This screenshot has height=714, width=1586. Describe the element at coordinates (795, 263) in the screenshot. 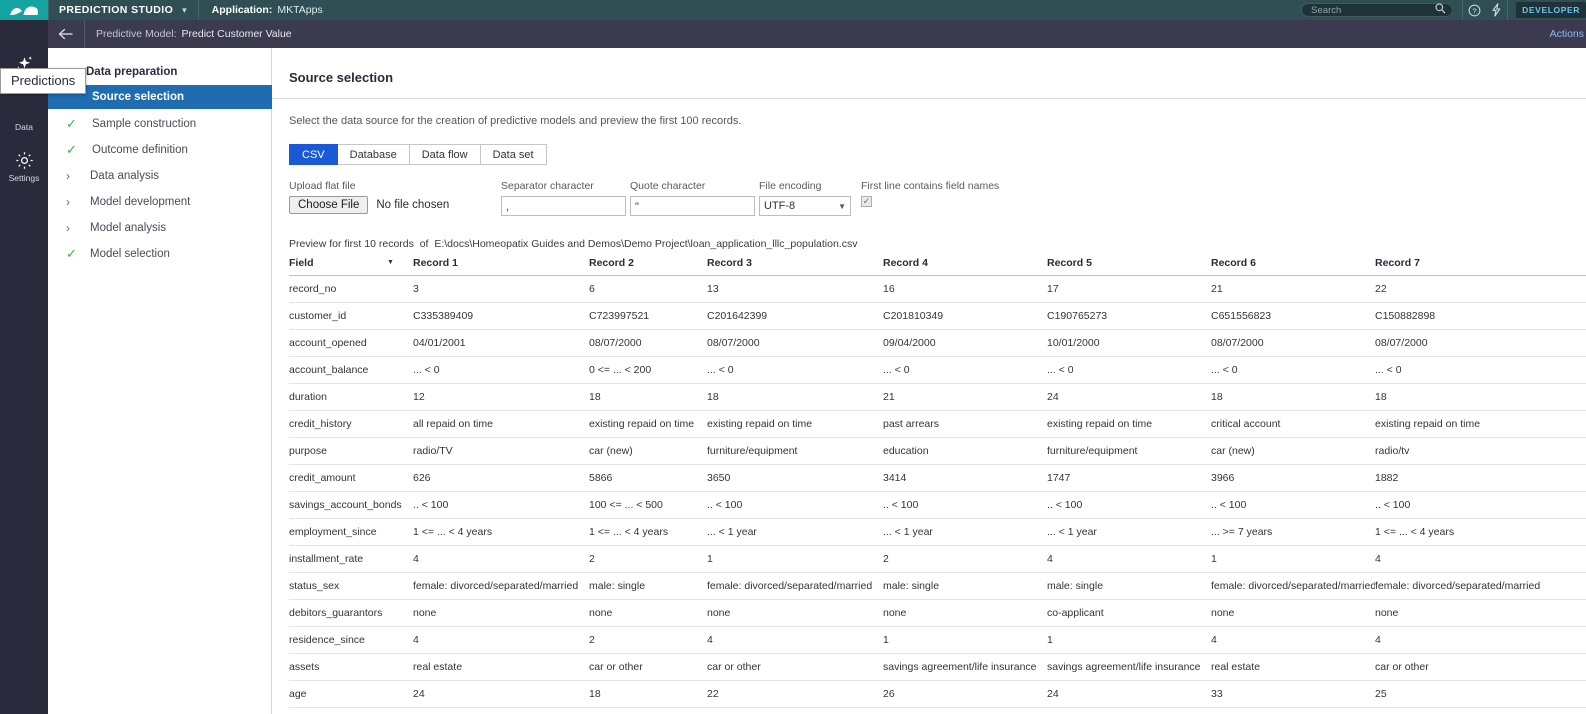

I see `column-header-record-3: Record 3` at that location.